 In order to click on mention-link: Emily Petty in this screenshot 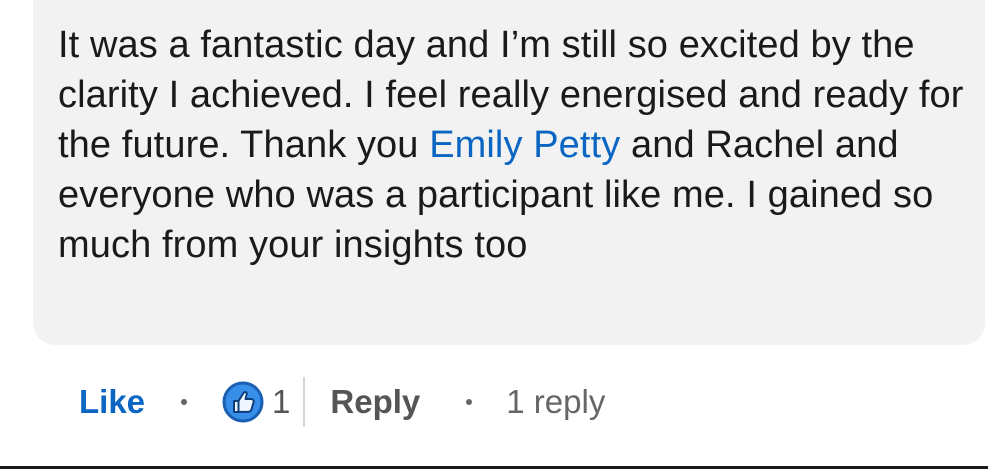, I will do `click(524, 145)`.